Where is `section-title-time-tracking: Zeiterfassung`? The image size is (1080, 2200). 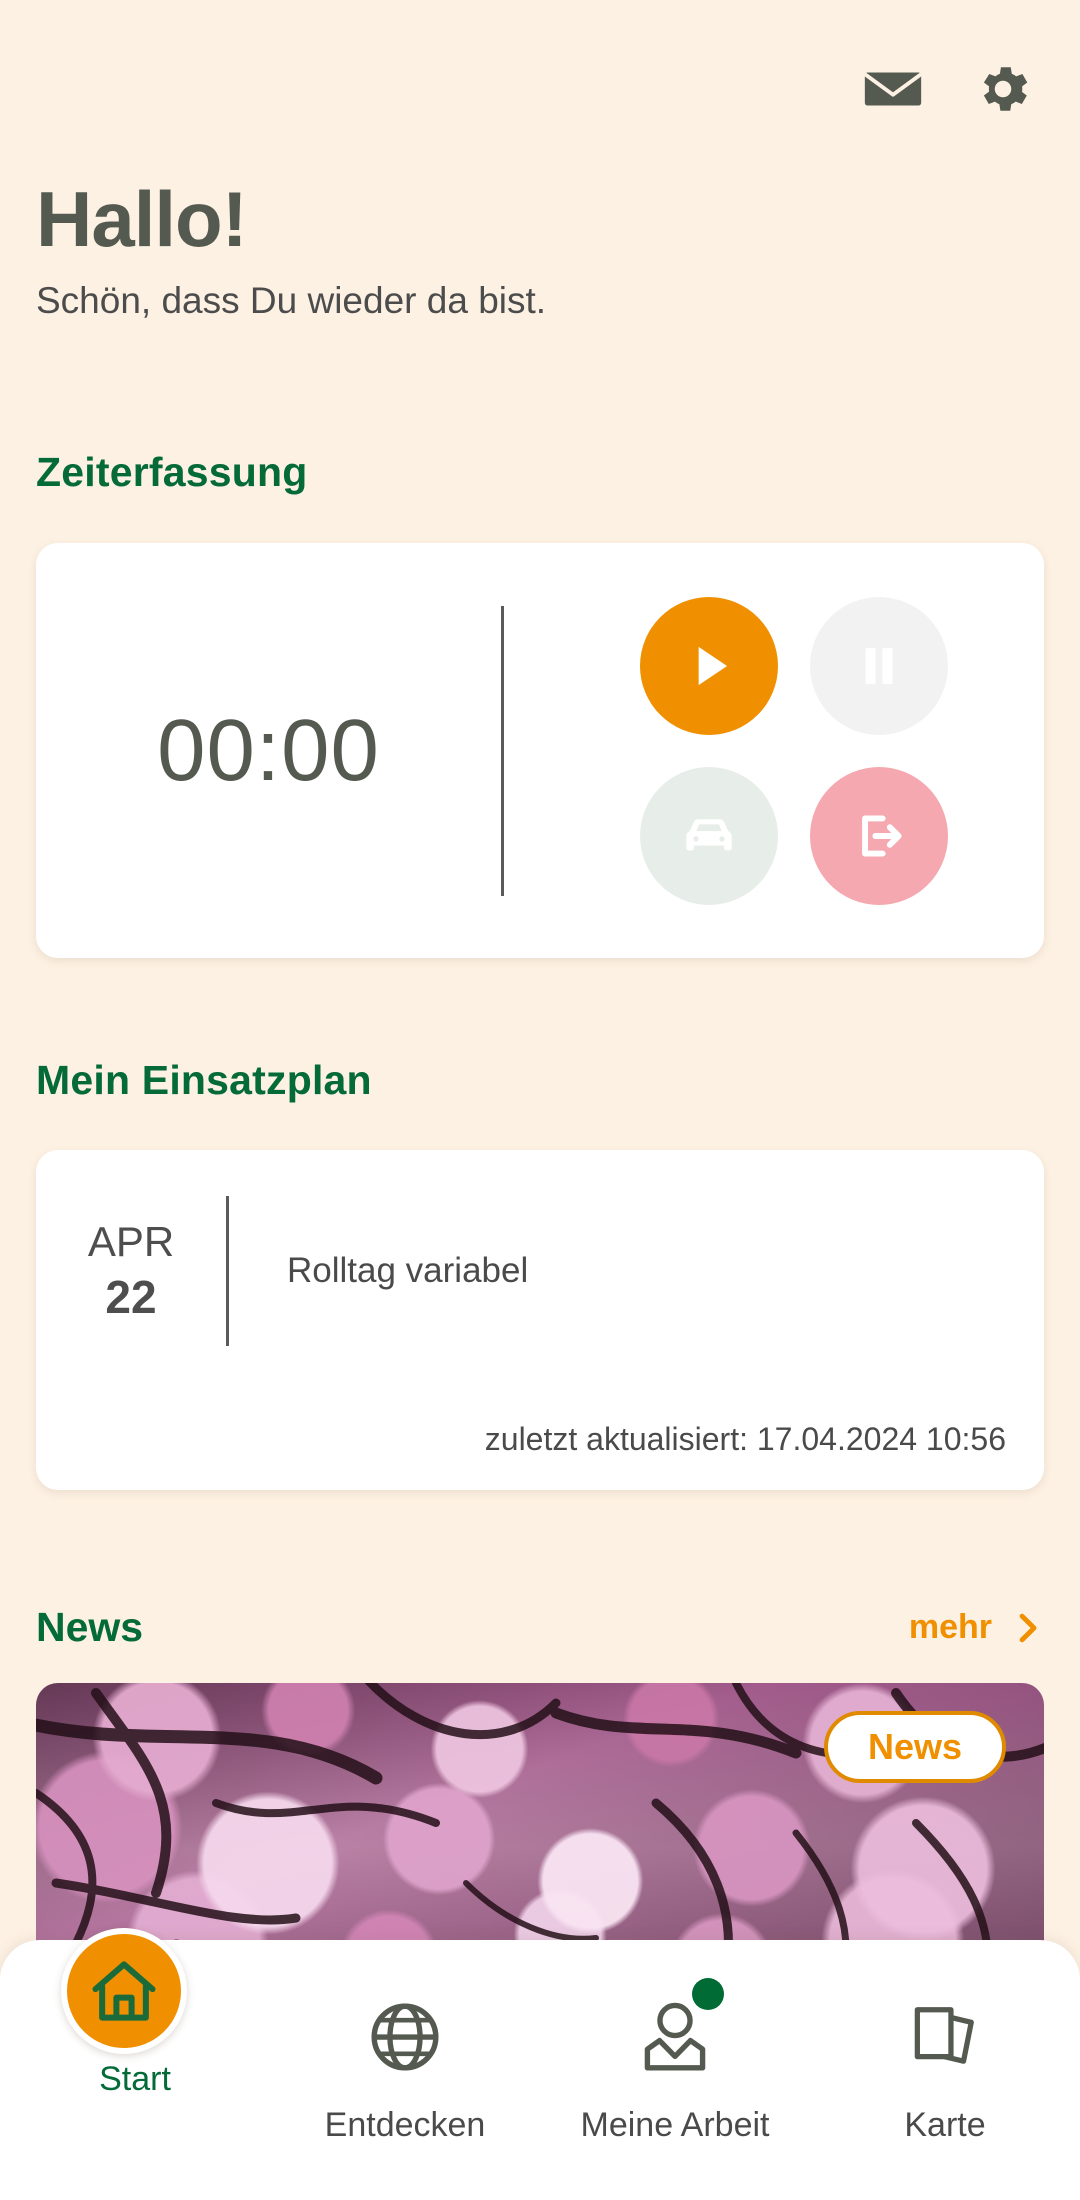 section-title-time-tracking: Zeiterfassung is located at coordinates (172, 472).